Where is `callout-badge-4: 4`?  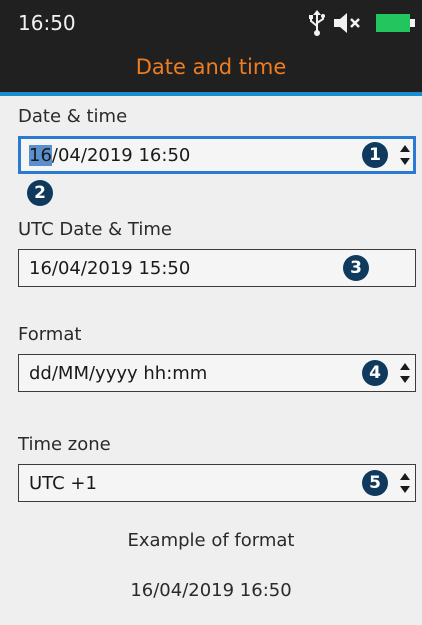 callout-badge-4: 4 is located at coordinates (375, 373).